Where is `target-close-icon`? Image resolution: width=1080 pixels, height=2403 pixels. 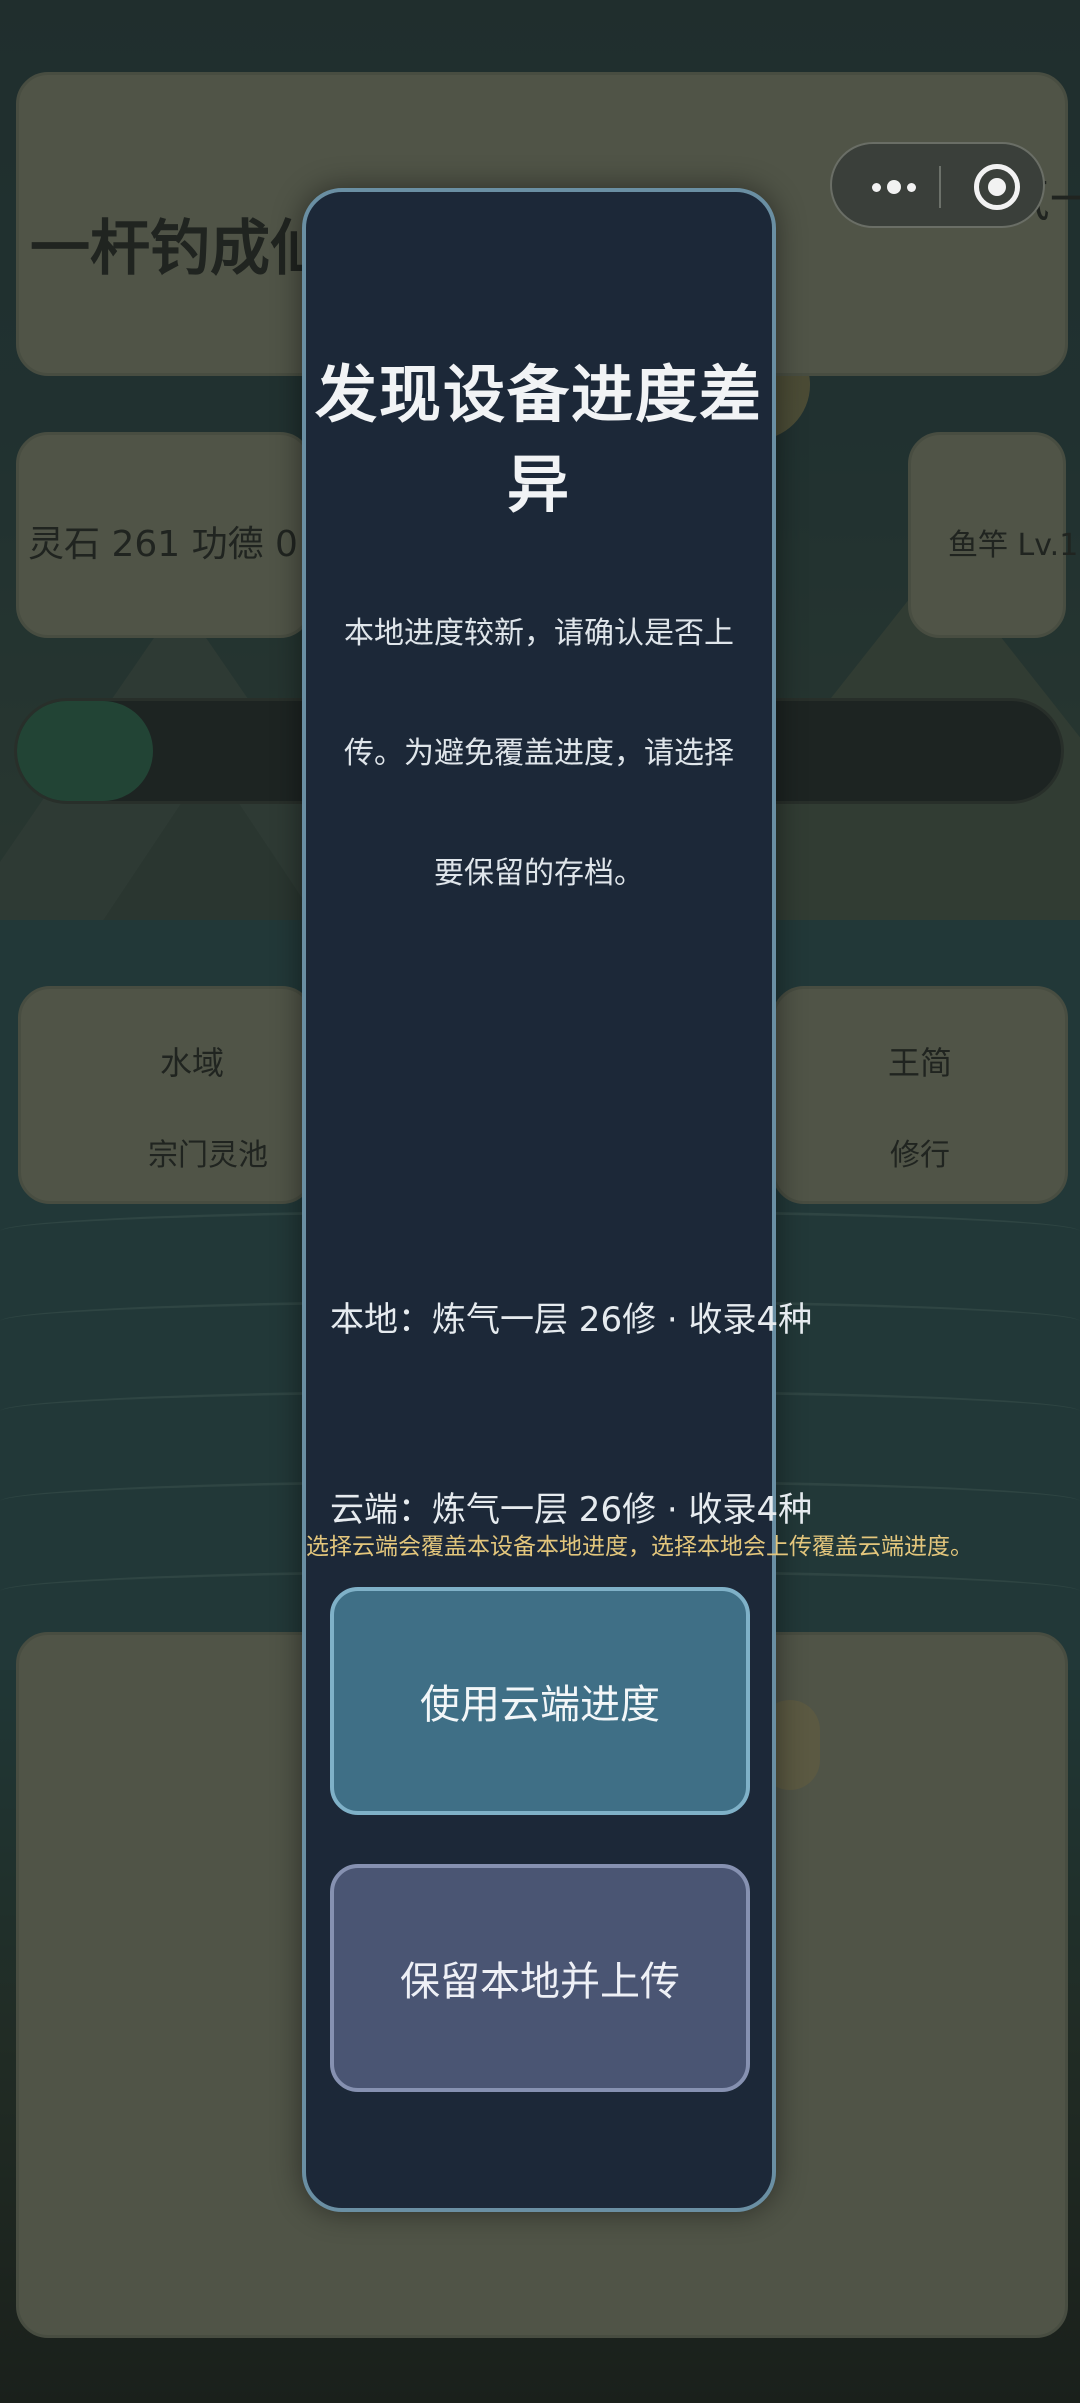
target-close-icon is located at coordinates (997, 187).